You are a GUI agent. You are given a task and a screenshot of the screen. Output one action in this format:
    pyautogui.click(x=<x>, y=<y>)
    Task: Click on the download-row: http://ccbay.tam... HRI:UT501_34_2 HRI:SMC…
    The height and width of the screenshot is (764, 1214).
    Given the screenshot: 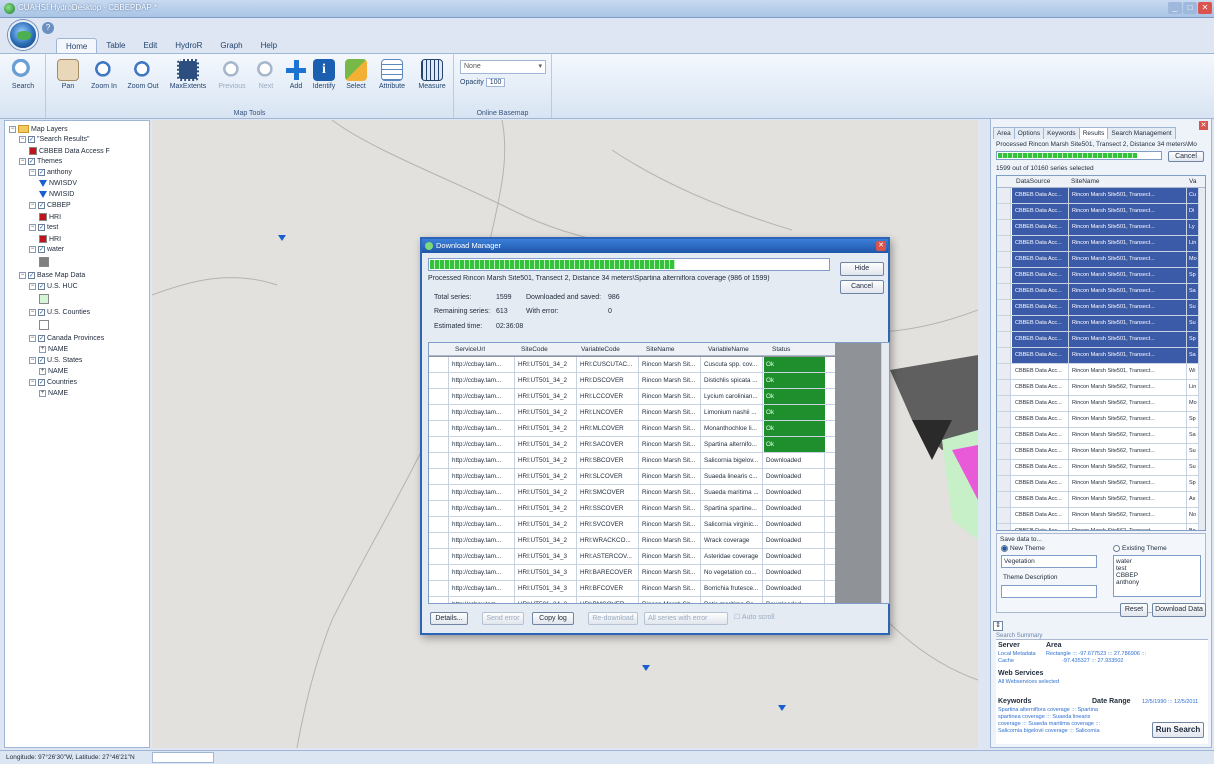 What is the action you would take?
    pyautogui.click(x=632, y=493)
    